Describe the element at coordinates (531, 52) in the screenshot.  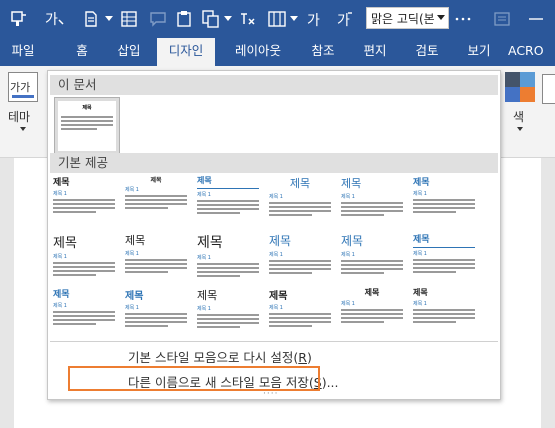
I see `tab-acrobat: ACRO` at that location.